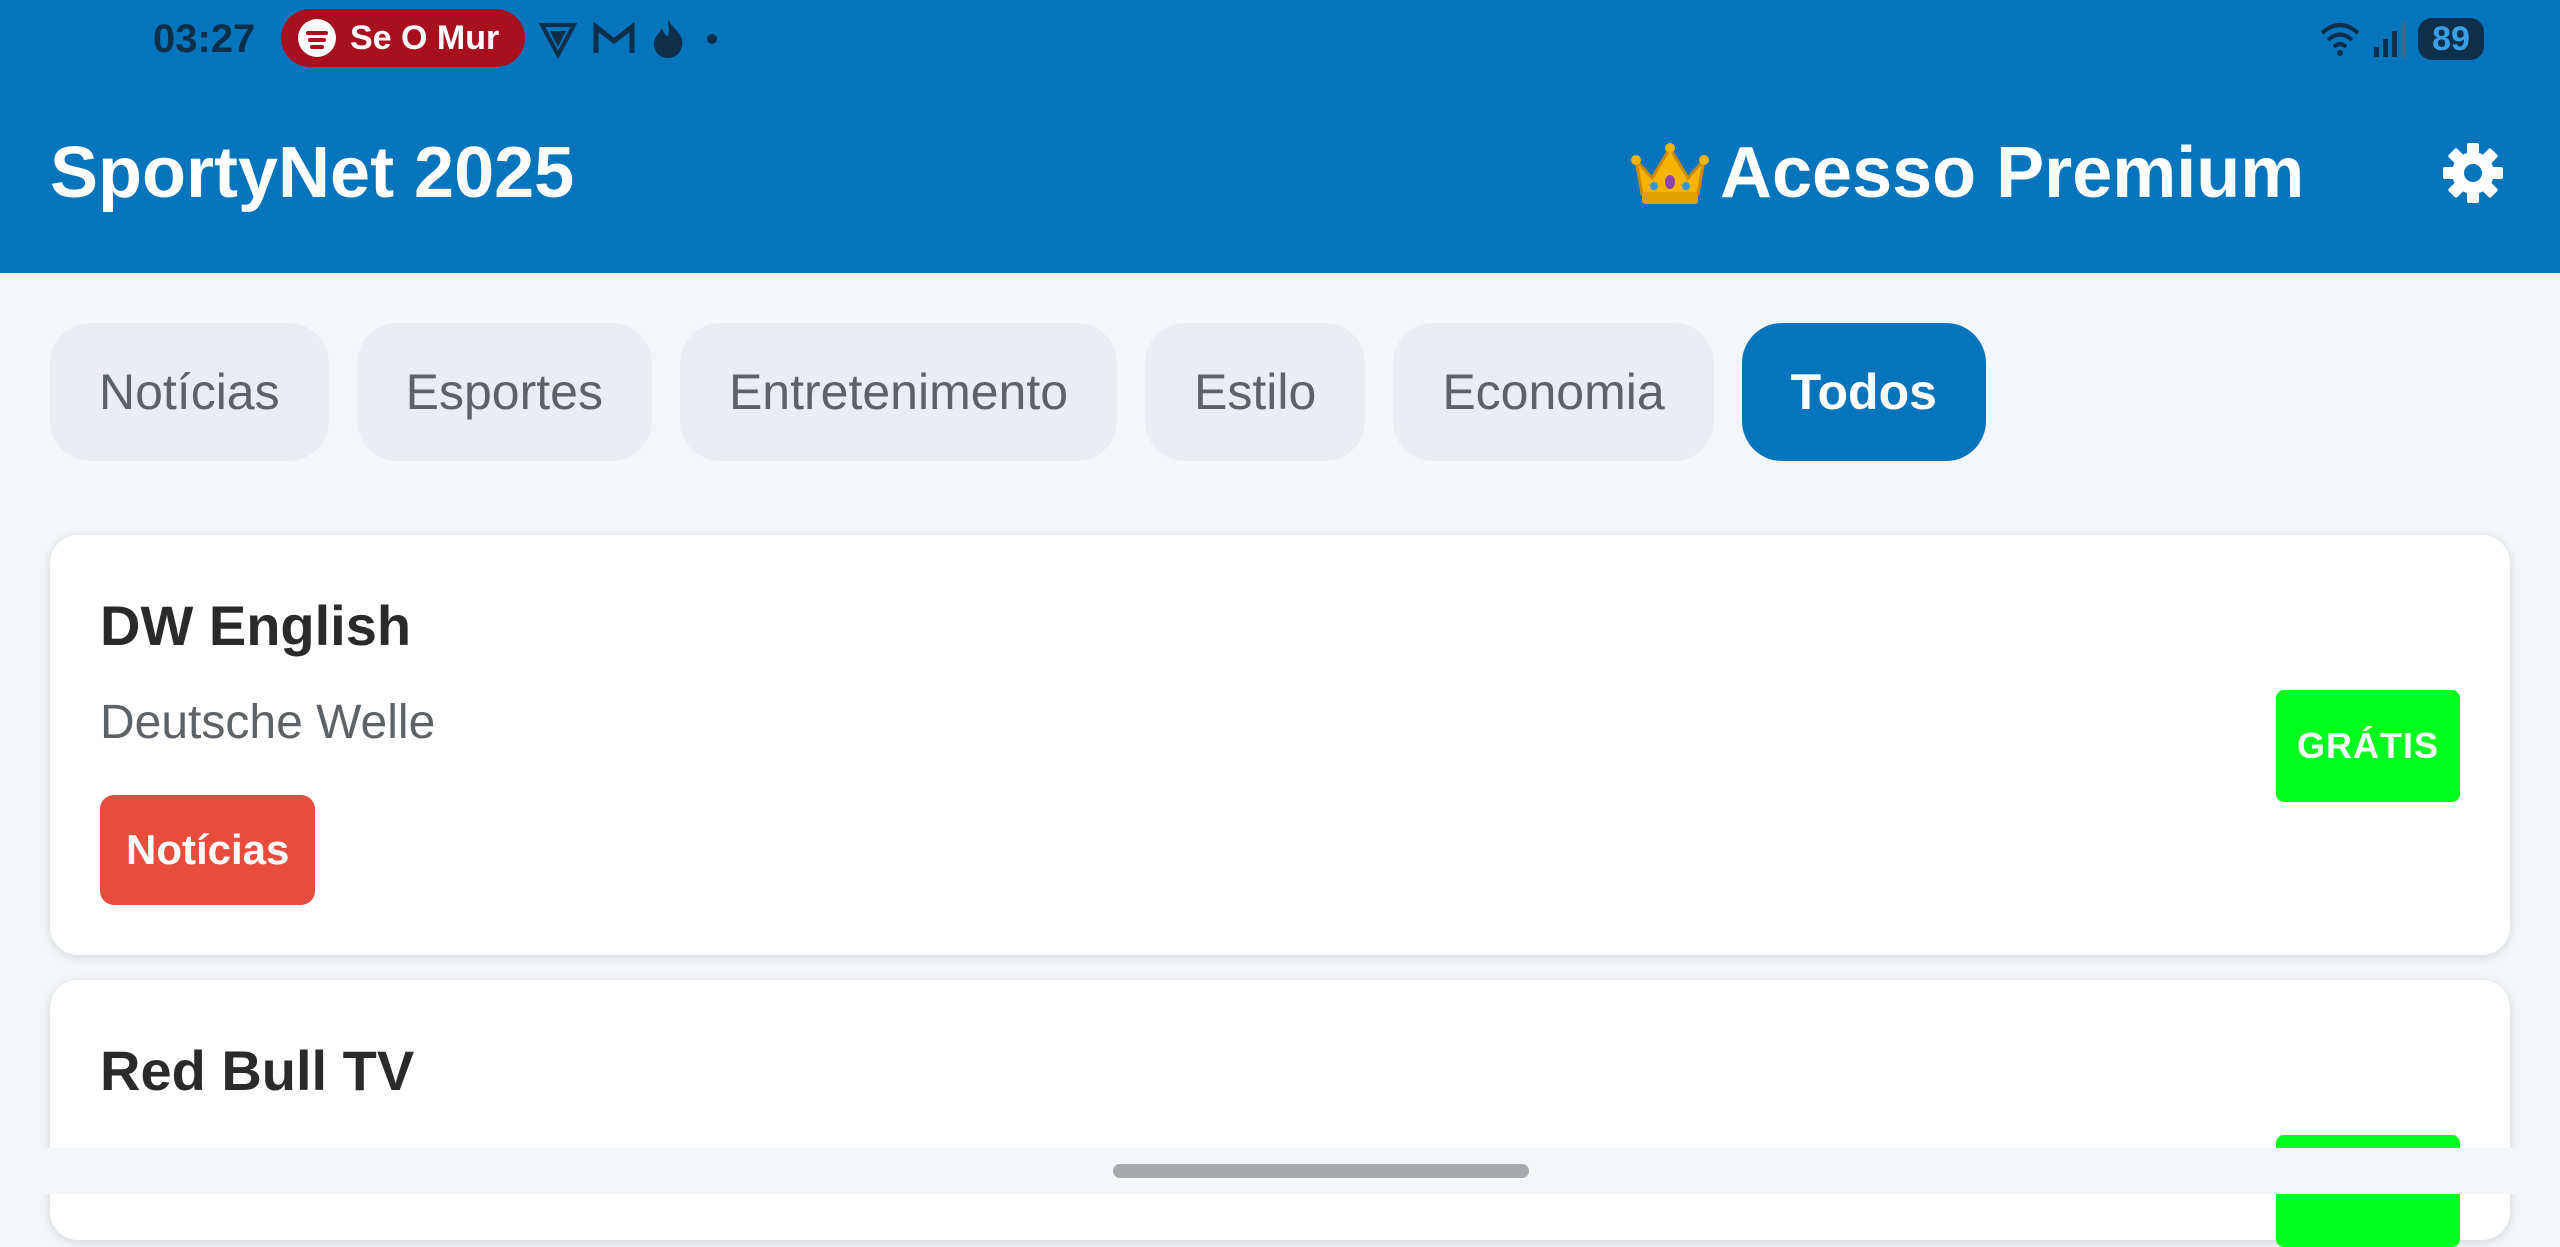  I want to click on system-icons: 89, so click(2401, 39).